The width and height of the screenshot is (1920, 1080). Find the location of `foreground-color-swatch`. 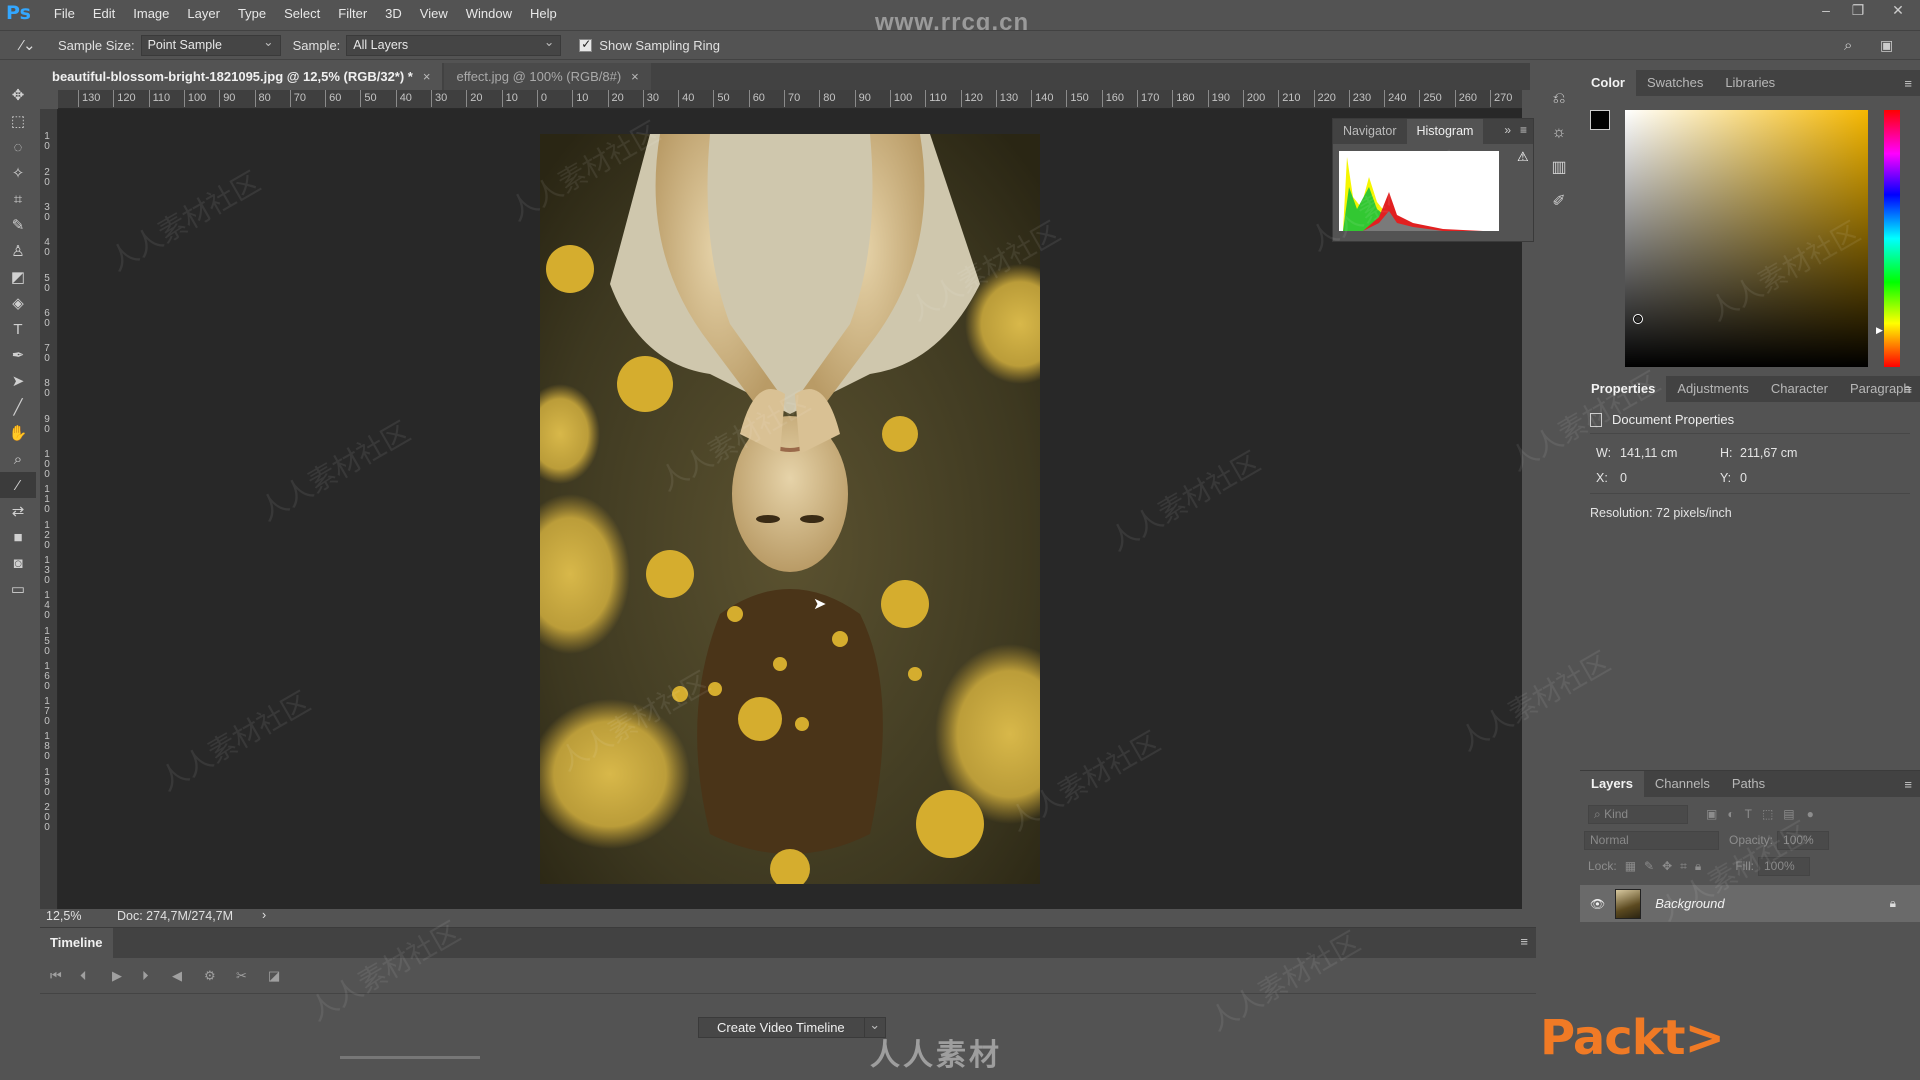

foreground-color-swatch is located at coordinates (1600, 120).